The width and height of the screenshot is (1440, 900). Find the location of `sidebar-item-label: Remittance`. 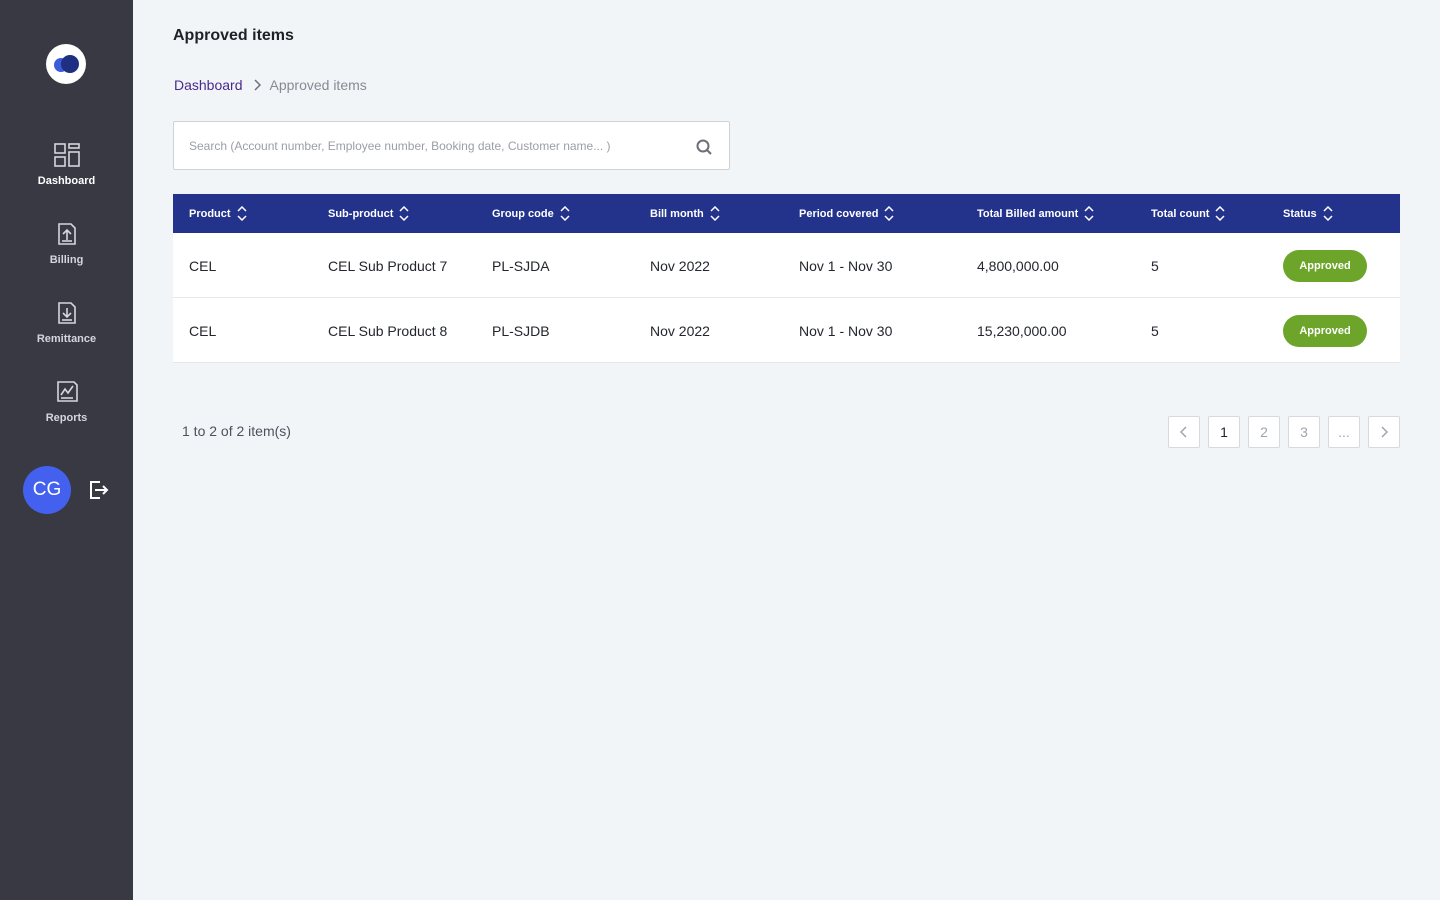

sidebar-item-label: Remittance is located at coordinates (66, 339).